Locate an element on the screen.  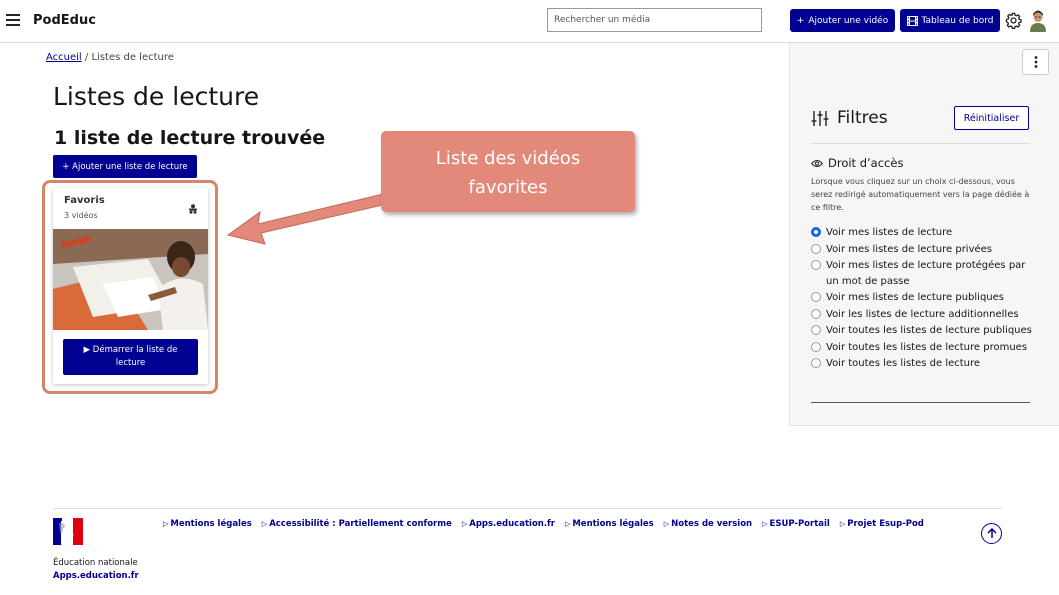
footer-org-name: Éducation nationale is located at coordinates (95, 563).